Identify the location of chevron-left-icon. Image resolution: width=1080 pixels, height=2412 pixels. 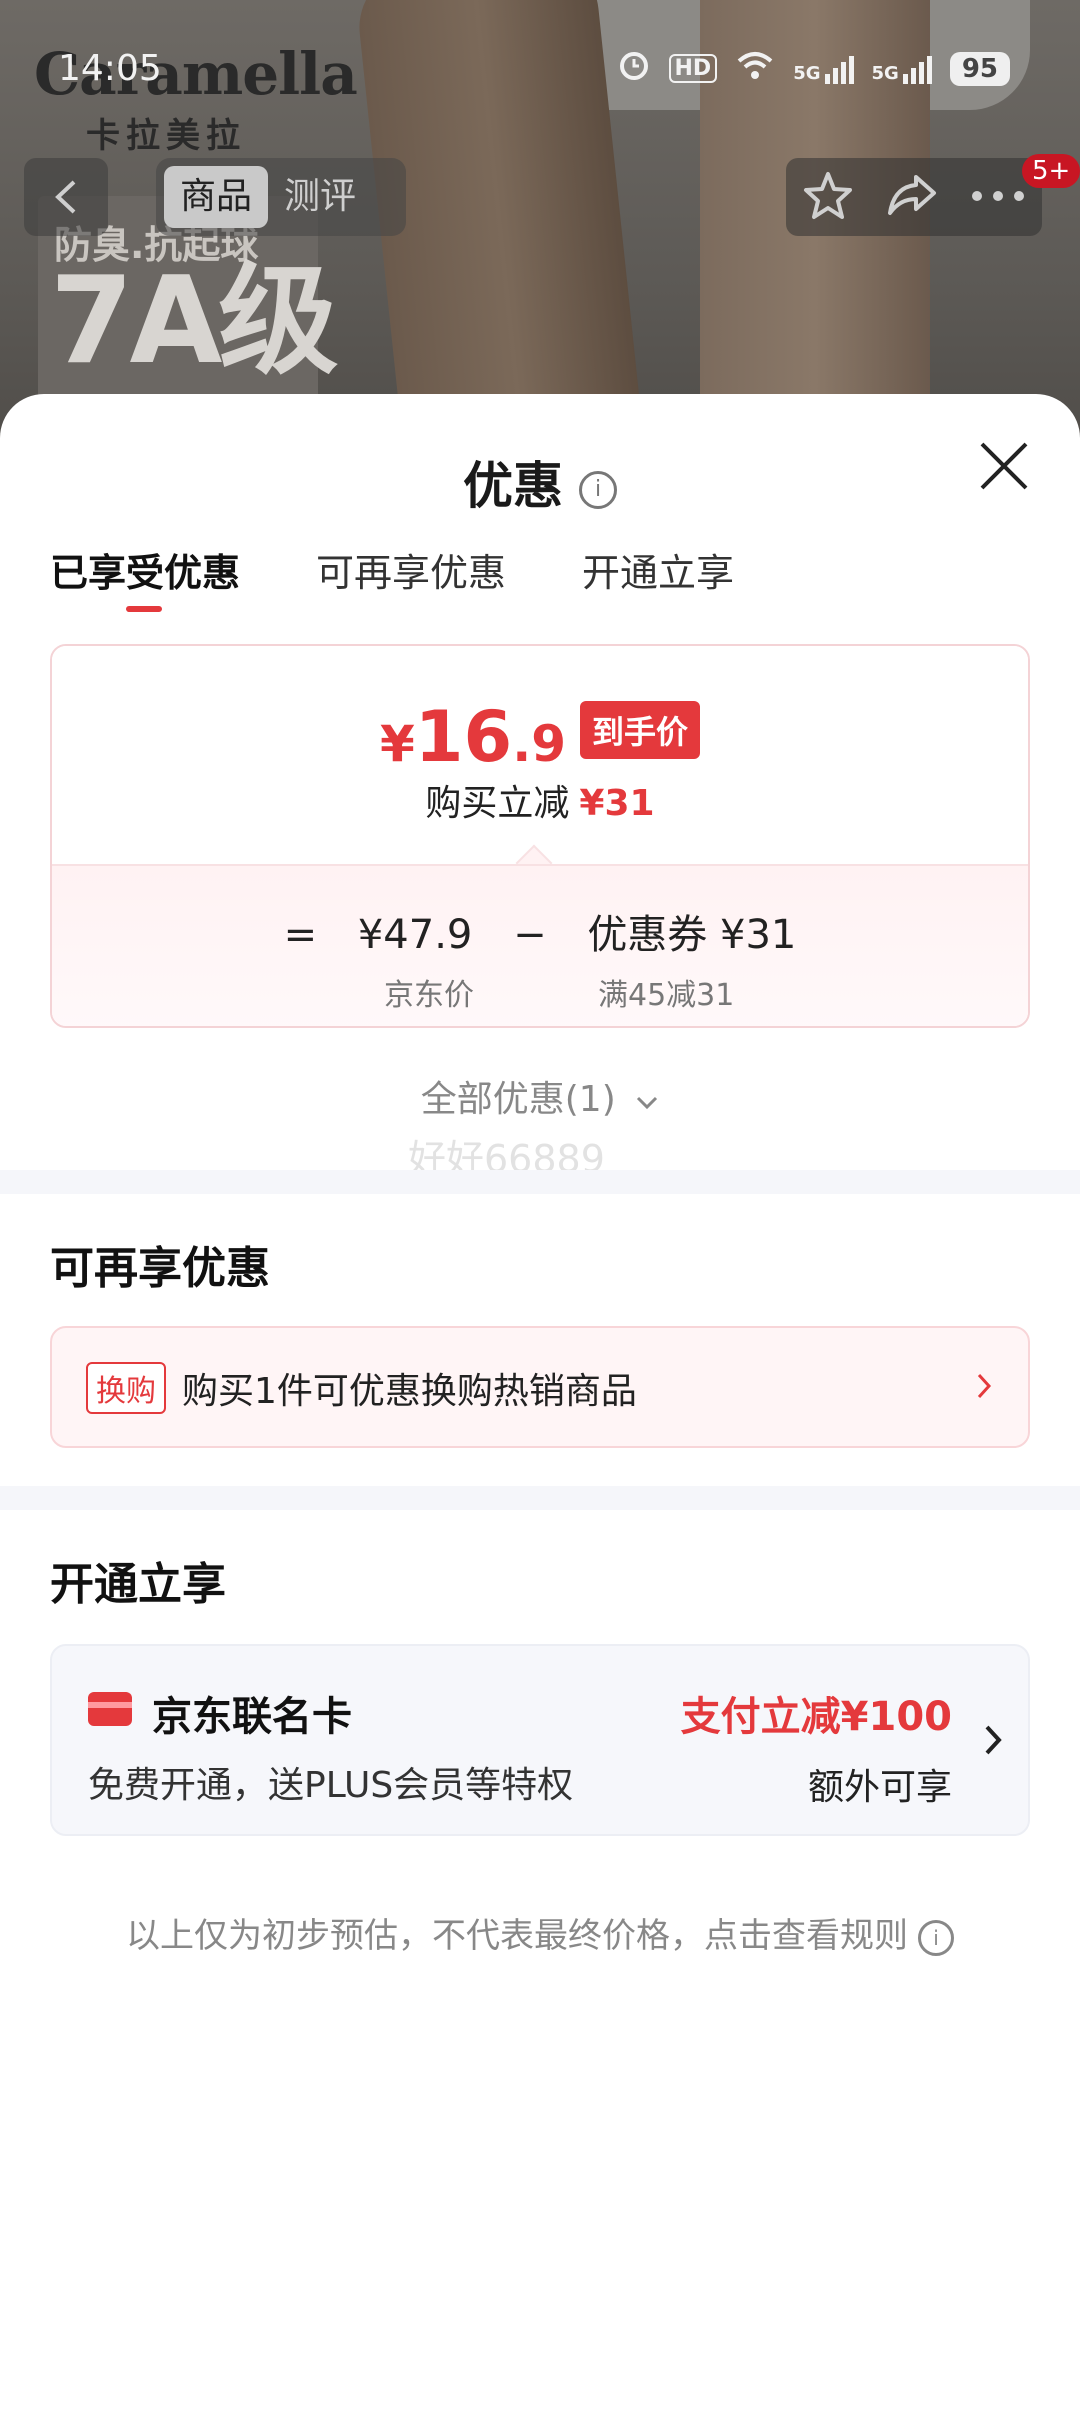
(65, 197).